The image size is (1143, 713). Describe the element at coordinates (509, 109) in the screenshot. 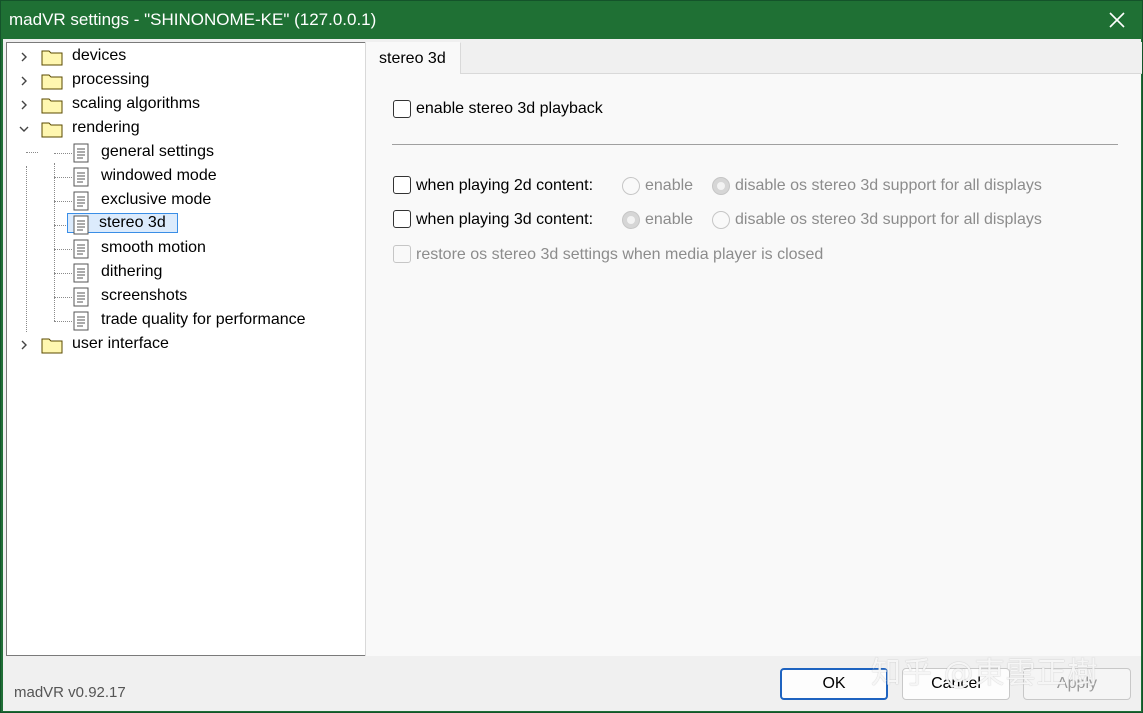

I see `enable-stereo-3d-label: enable stereo 3d playback` at that location.